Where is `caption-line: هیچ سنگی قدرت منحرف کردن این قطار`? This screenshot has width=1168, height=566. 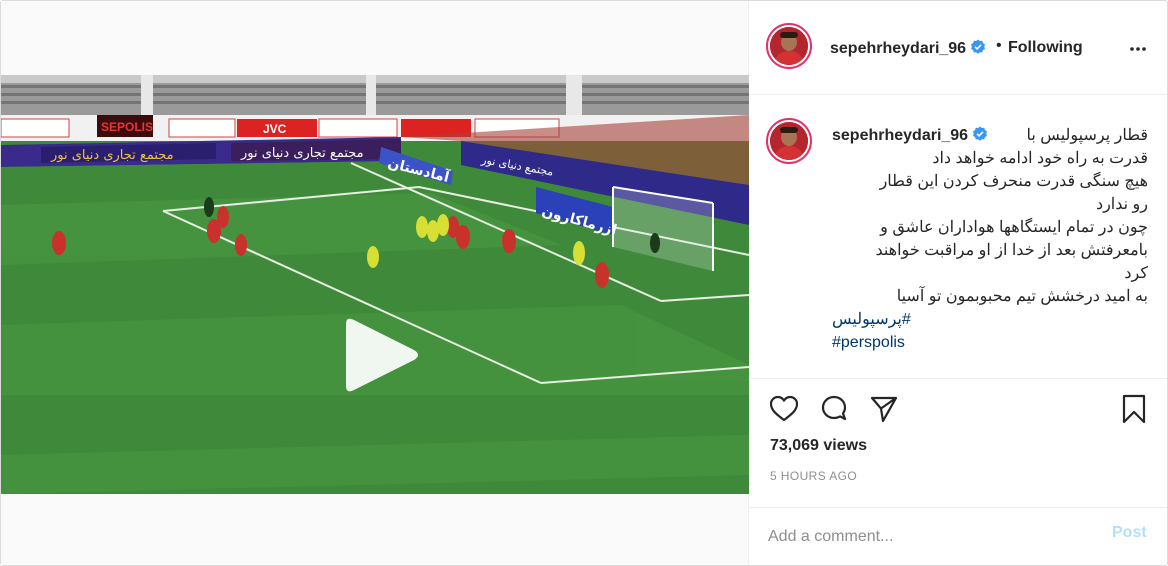
caption-line: هیچ سنگی قدرت منحرف کردن این قطار is located at coordinates (1013, 181).